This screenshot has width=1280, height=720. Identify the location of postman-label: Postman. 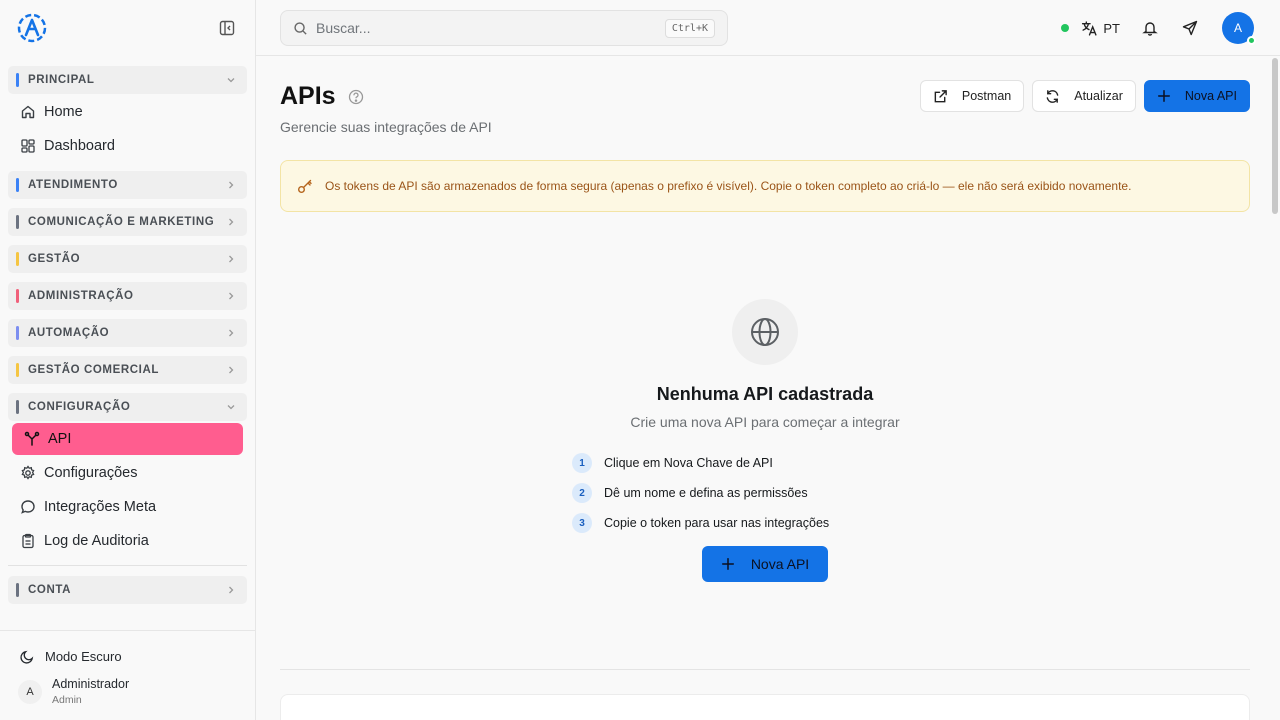
(986, 96).